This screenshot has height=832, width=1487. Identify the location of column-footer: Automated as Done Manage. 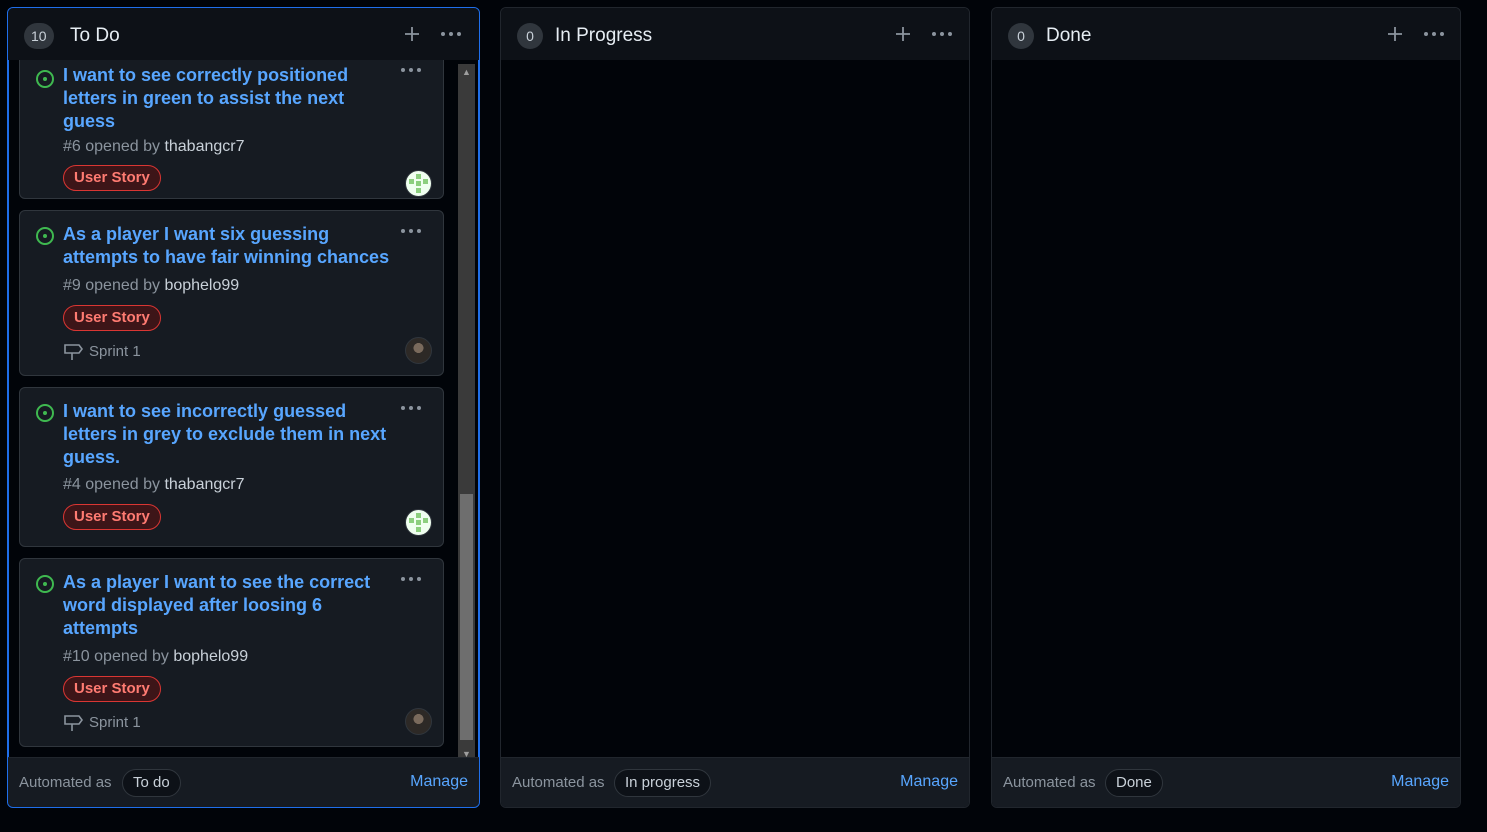
(1226, 782).